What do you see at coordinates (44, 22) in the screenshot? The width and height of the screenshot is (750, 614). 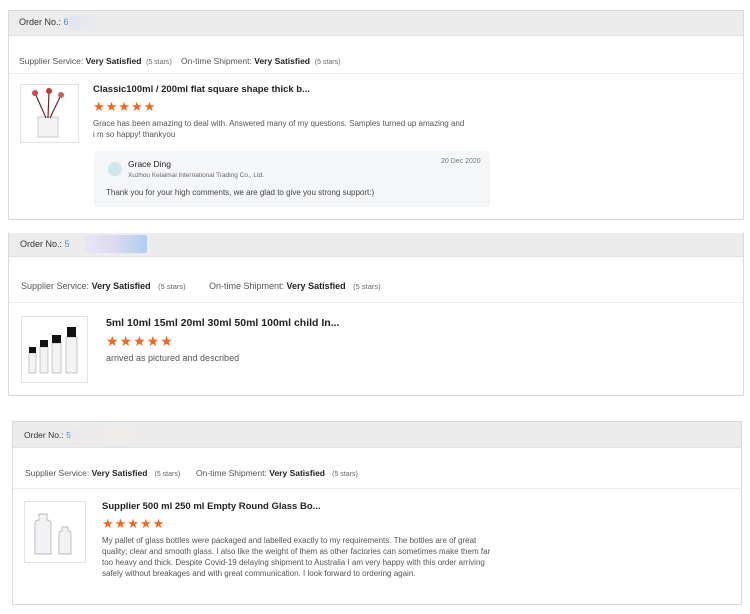 I see `order-number-label: Order No.: 6` at bounding box center [44, 22].